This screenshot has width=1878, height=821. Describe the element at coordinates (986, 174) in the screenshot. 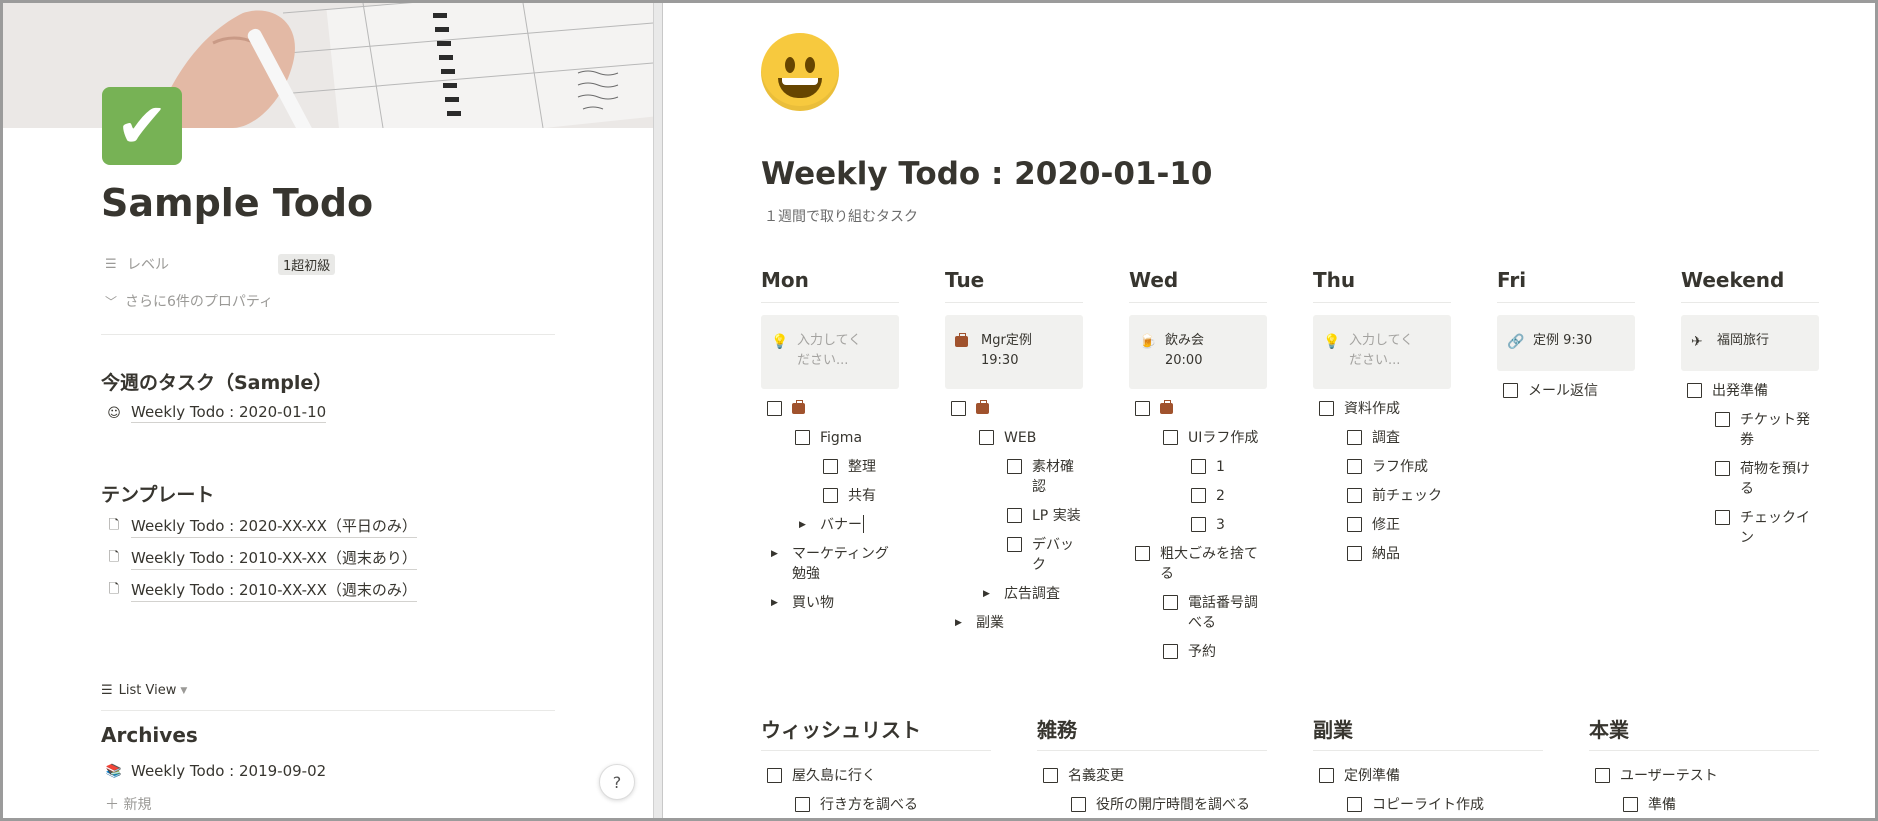

I see `page-title: Weekly Todo : 2020-01-10` at that location.